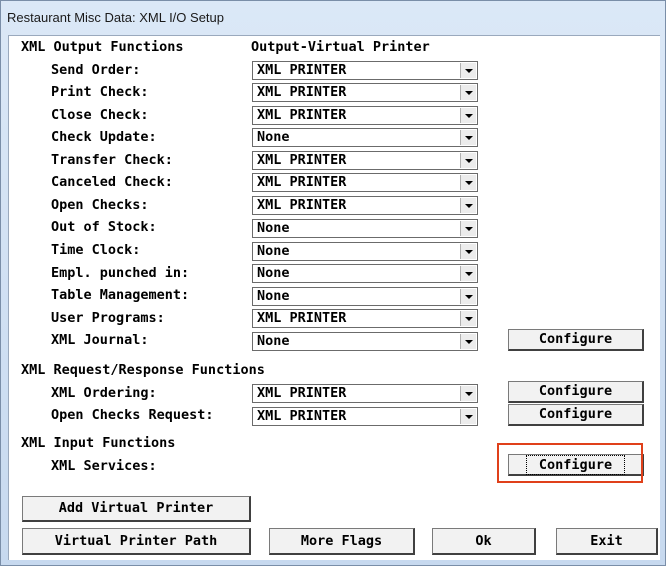  Describe the element at coordinates (102, 47) in the screenshot. I see `output-section-header: XML Output Functions` at that location.